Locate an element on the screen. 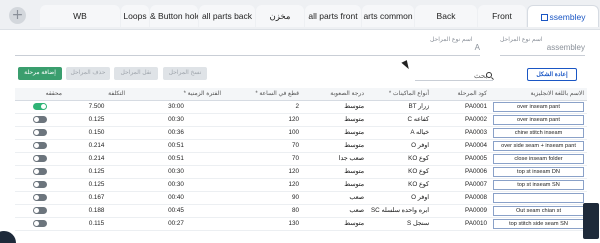 The width and height of the screenshot is (600, 243). cell-pieces: 120 is located at coordinates (263, 185).